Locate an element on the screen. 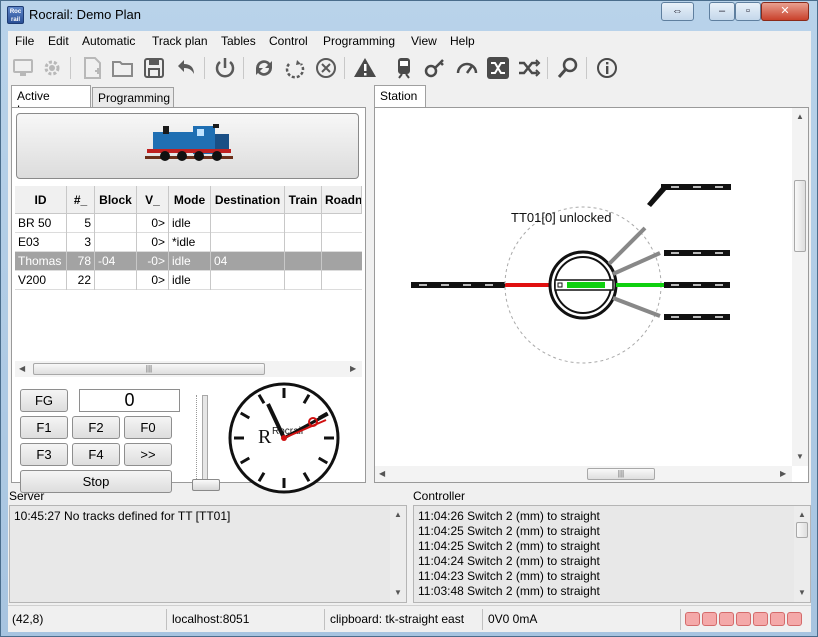 This screenshot has width=818, height=637. col-header-number: #_ is located at coordinates (81, 200).